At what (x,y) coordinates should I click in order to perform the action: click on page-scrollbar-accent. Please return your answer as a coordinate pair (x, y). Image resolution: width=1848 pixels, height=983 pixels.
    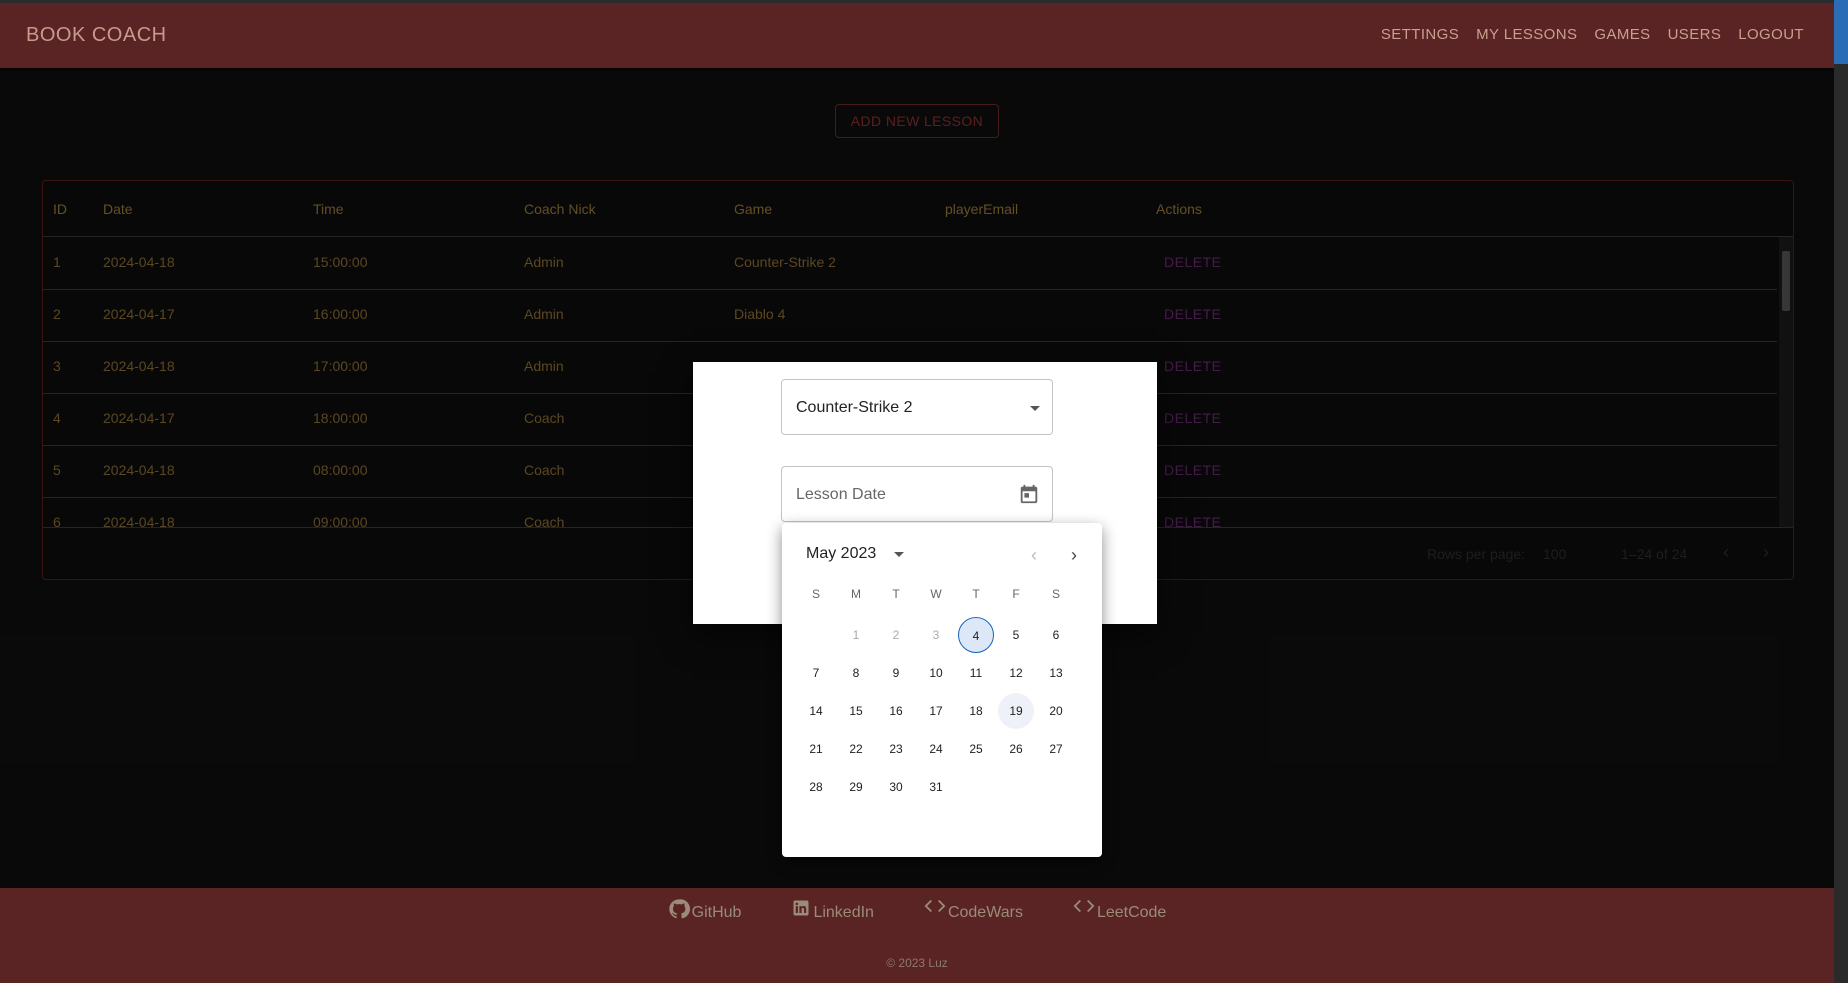
    Looking at the image, I should click on (1841, 32).